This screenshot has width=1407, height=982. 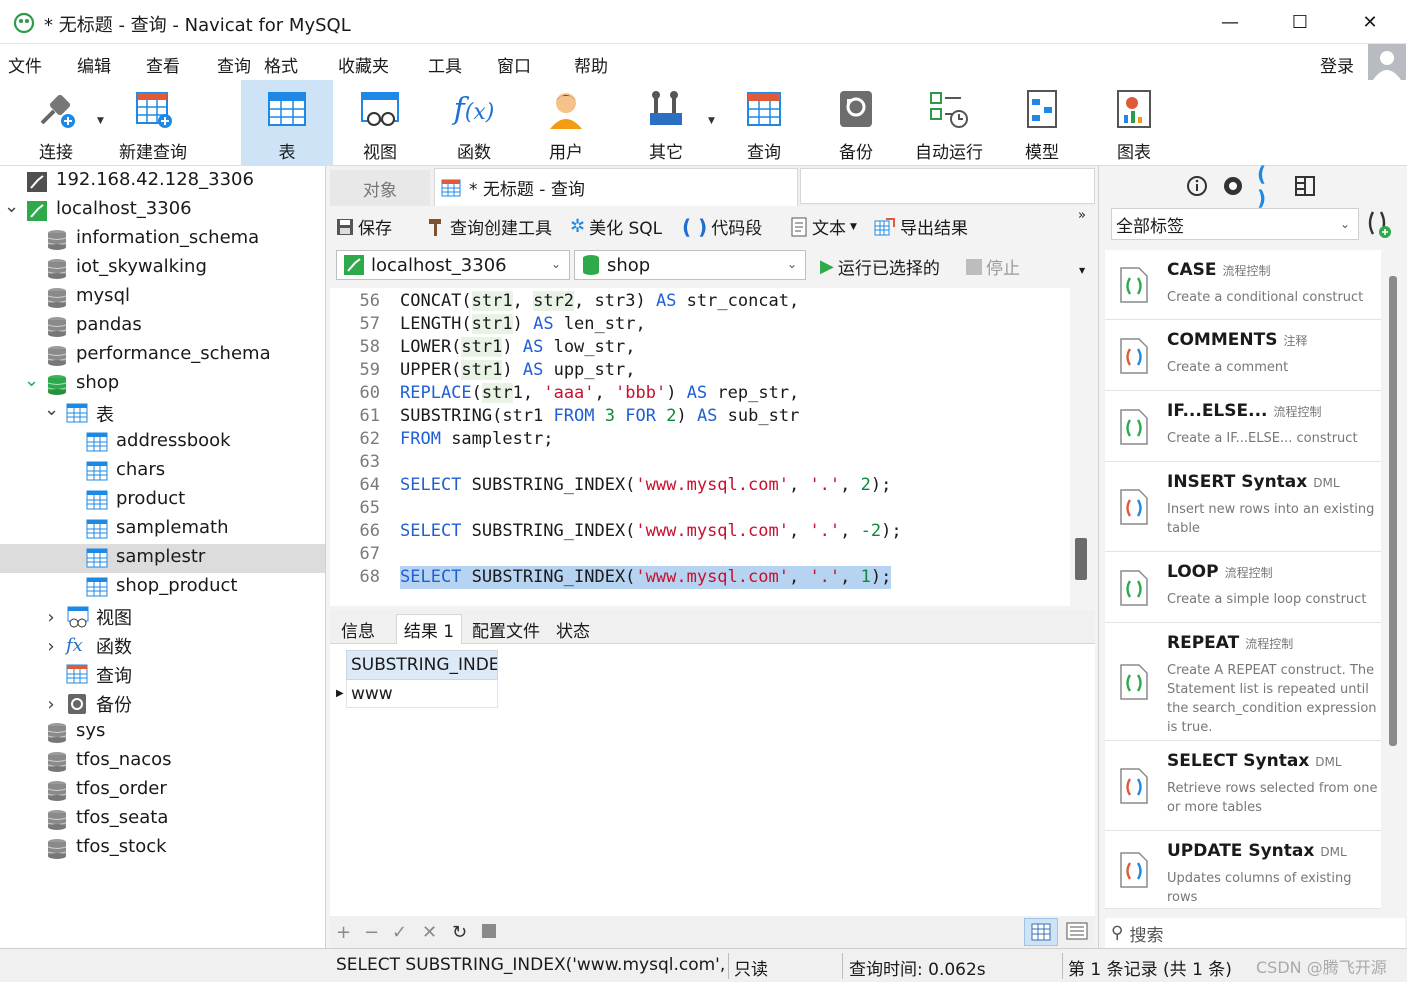 What do you see at coordinates (162, 703) in the screenshot?
I see `tree-backups-folder: › 备份` at bounding box center [162, 703].